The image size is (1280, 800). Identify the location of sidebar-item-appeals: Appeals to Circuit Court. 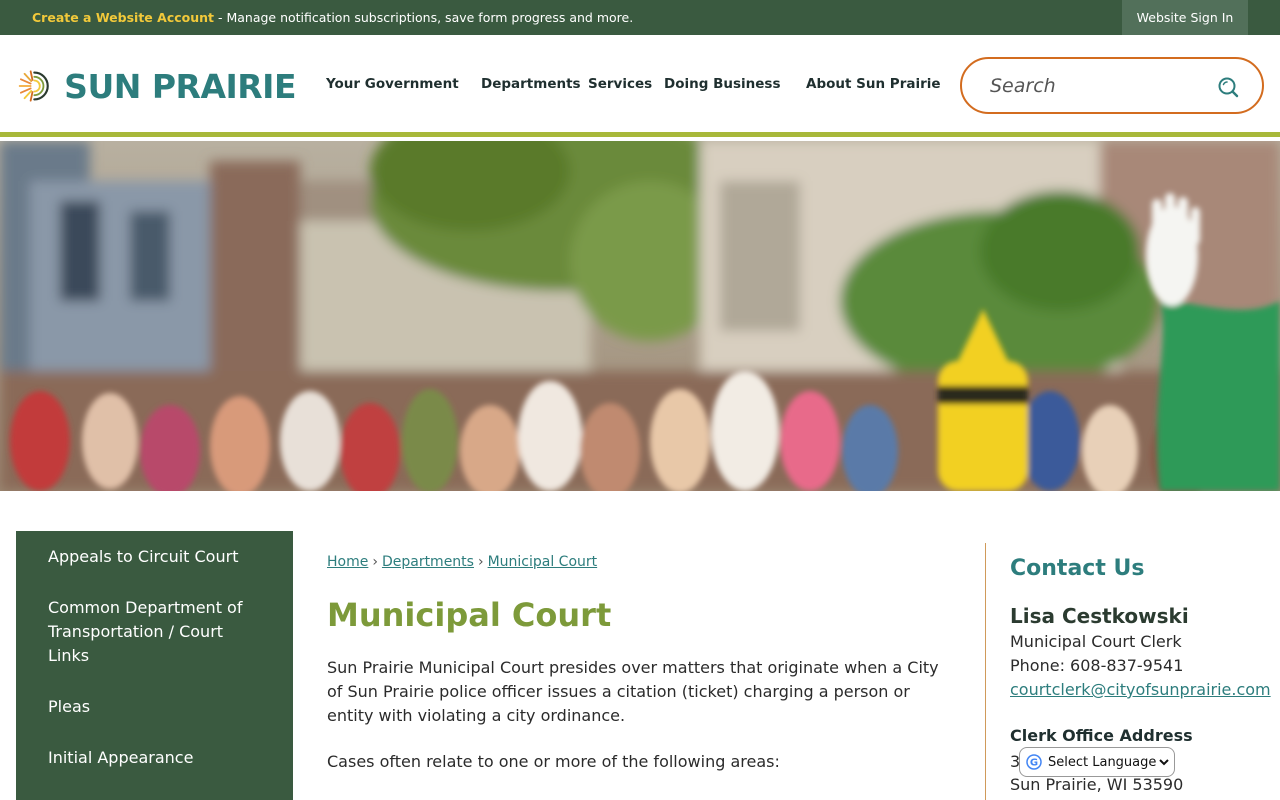
(148, 557).